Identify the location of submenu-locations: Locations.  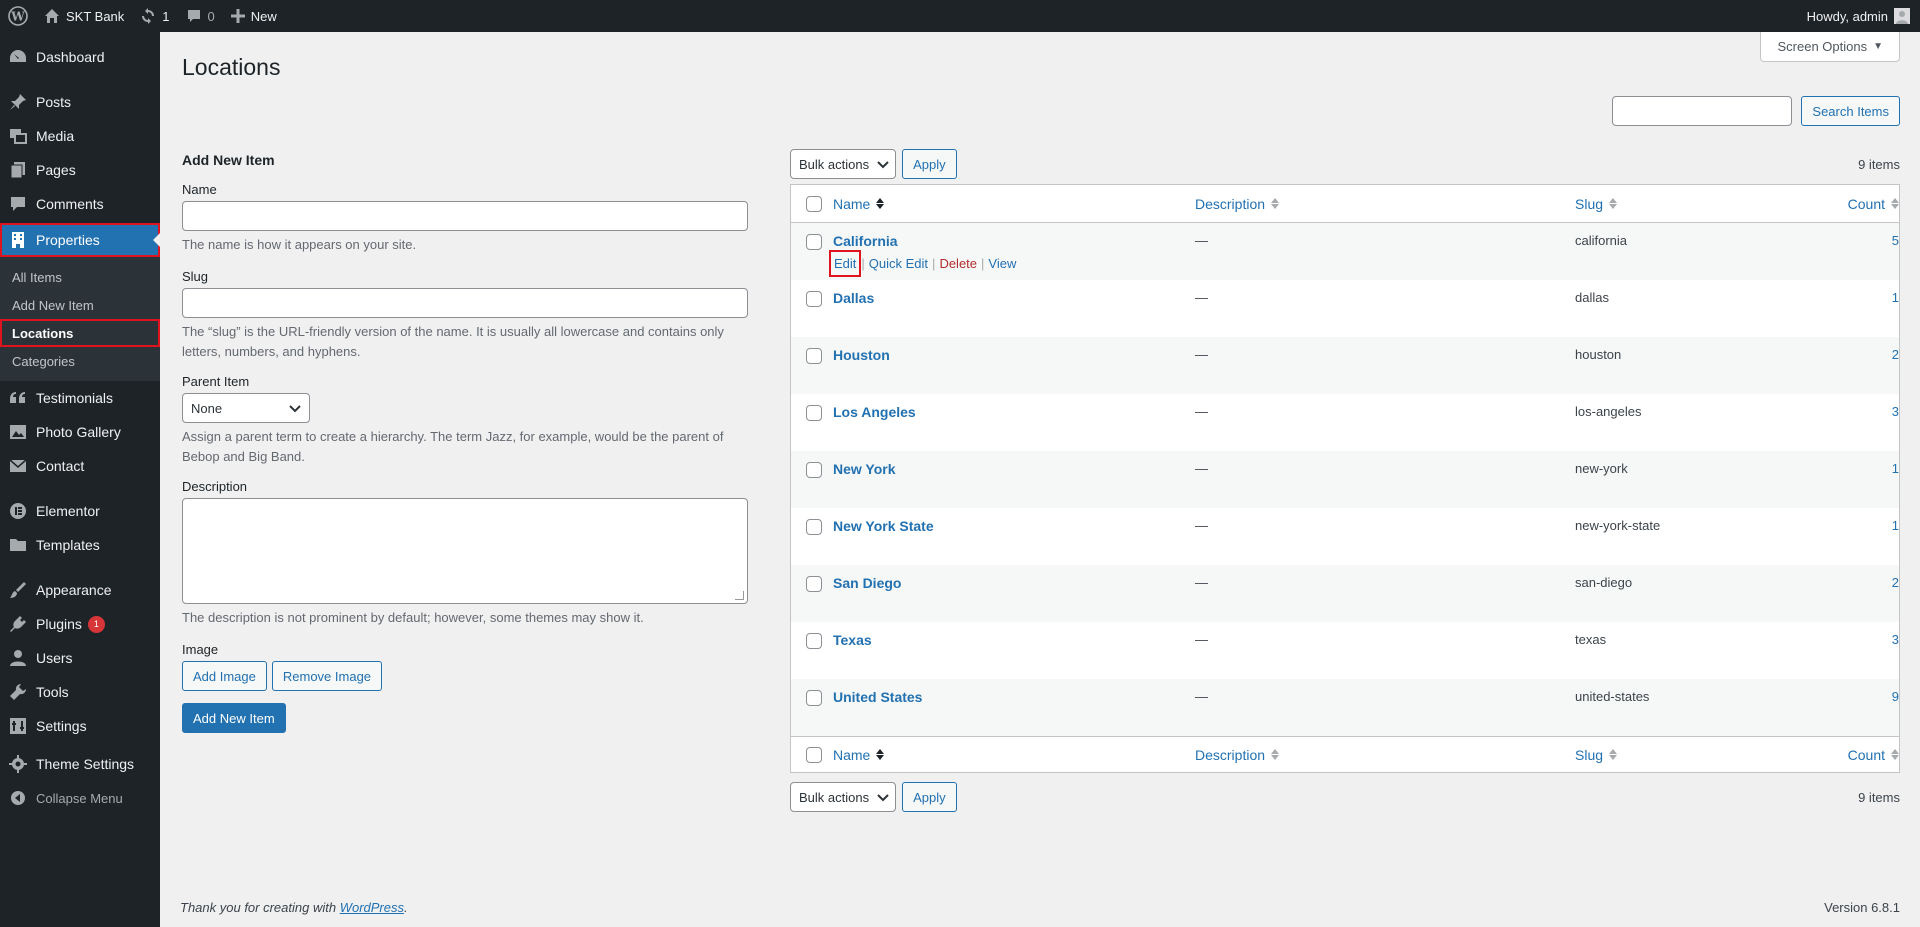
(80, 333).